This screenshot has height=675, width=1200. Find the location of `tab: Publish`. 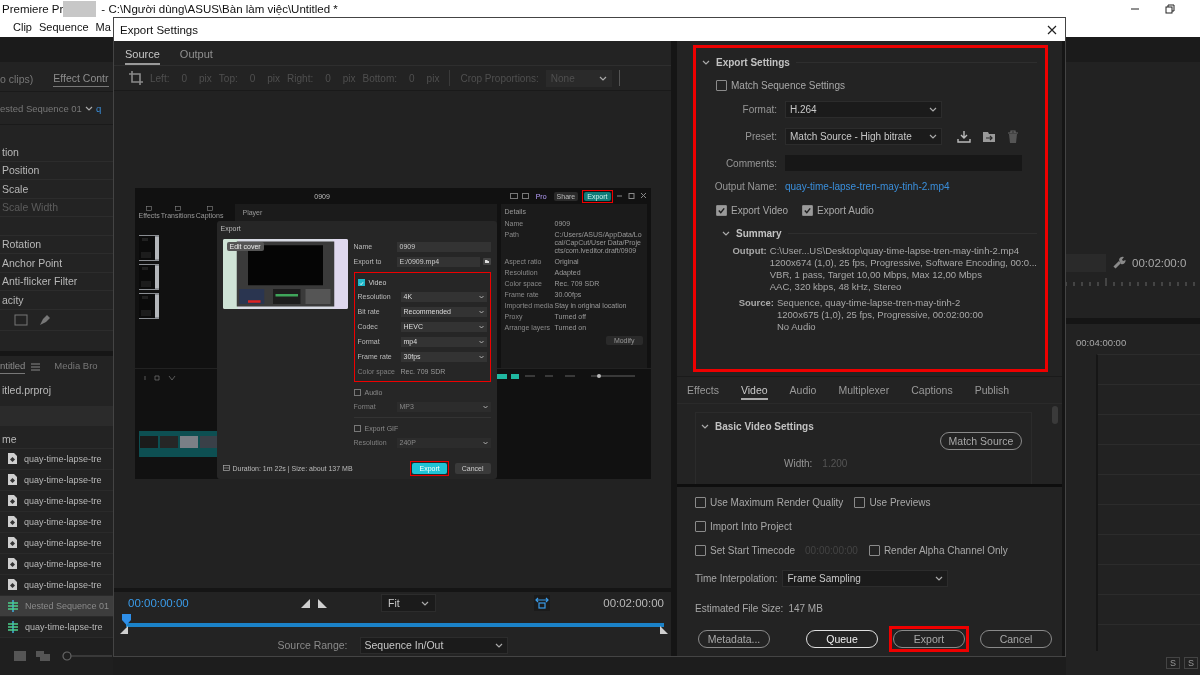

tab: Publish is located at coordinates (992, 390).